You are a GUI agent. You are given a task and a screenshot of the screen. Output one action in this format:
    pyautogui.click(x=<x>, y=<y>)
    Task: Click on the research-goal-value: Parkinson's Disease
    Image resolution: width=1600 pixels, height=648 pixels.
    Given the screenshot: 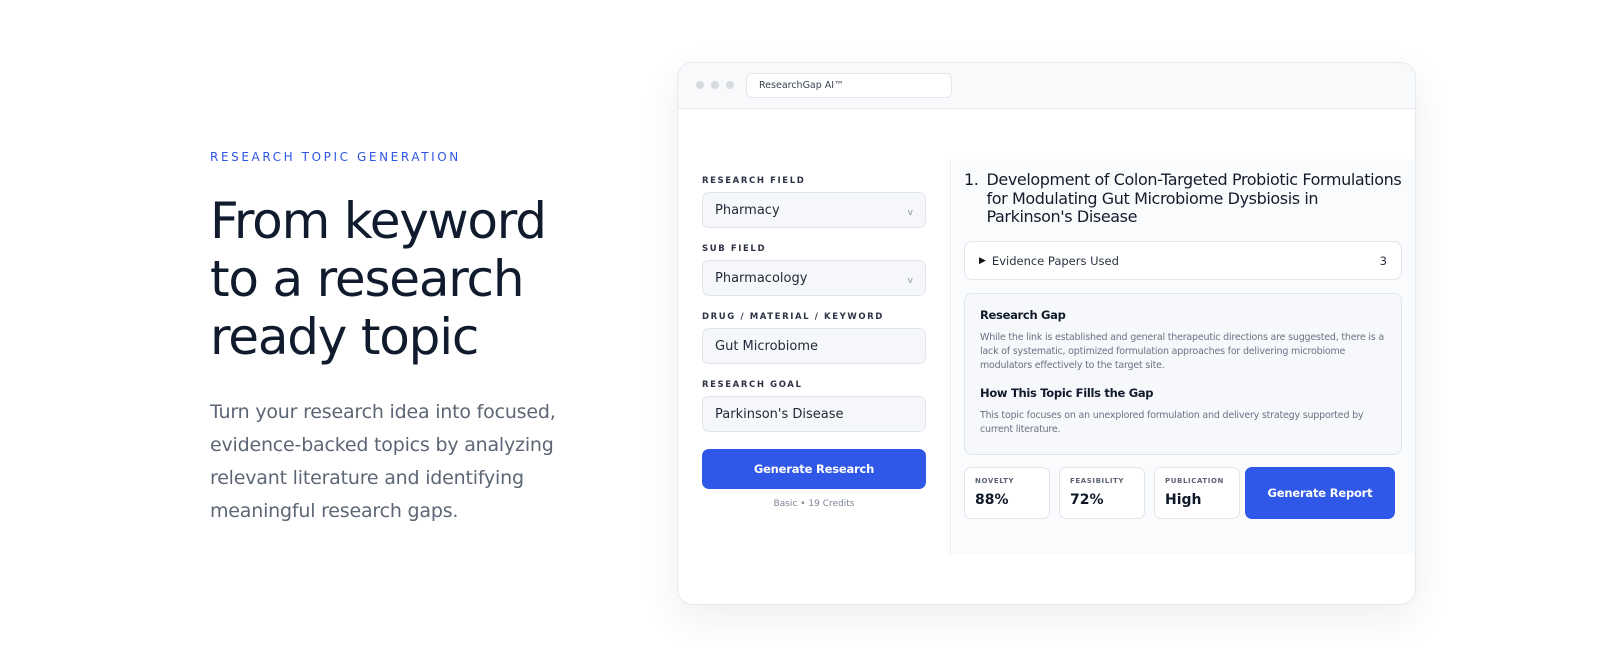 What is the action you would take?
    pyautogui.click(x=779, y=414)
    